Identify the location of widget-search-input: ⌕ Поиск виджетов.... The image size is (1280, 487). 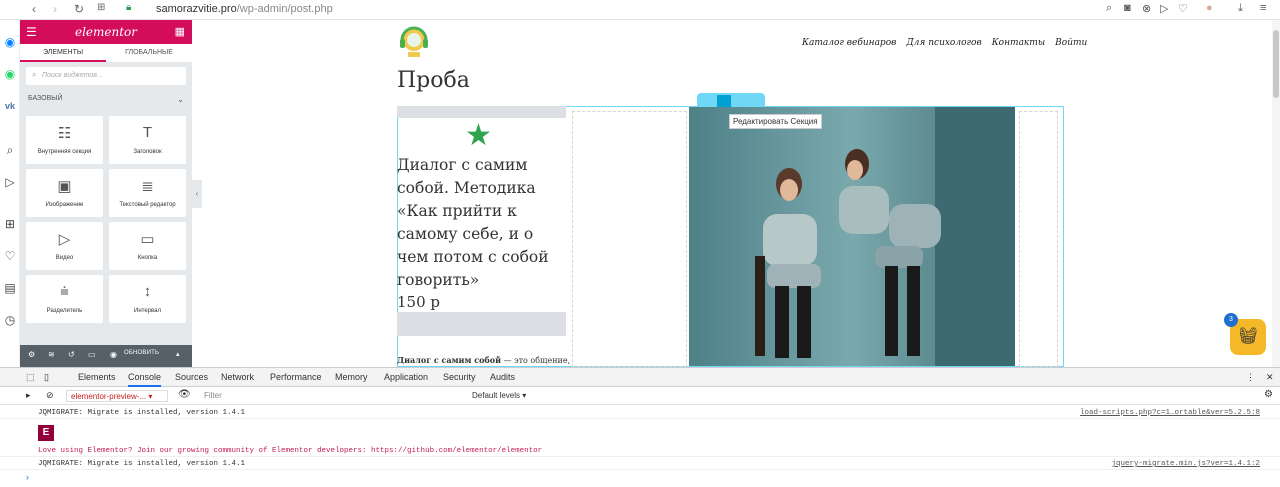
(106, 76).